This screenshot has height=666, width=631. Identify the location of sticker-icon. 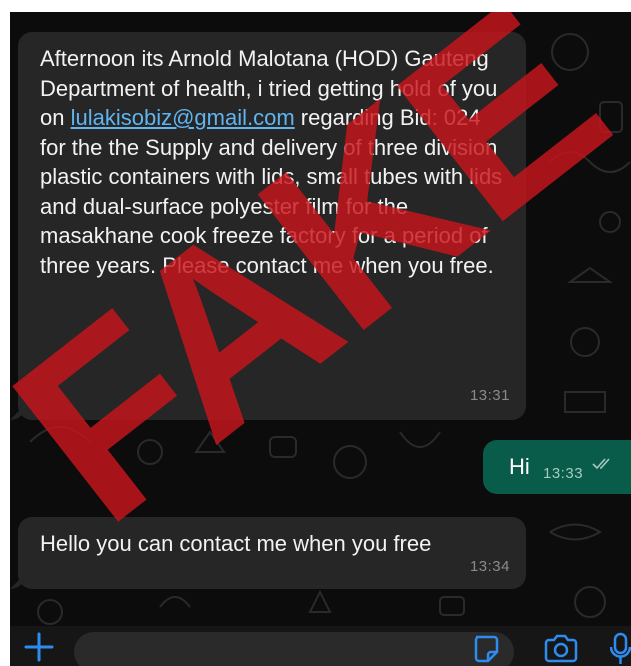
(485, 649).